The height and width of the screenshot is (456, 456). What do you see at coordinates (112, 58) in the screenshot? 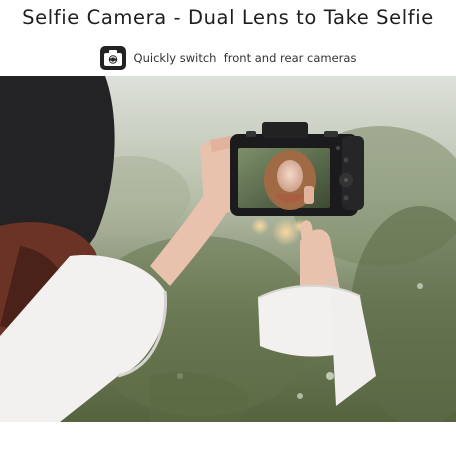
I see `camera-switch-icon` at bounding box center [112, 58].